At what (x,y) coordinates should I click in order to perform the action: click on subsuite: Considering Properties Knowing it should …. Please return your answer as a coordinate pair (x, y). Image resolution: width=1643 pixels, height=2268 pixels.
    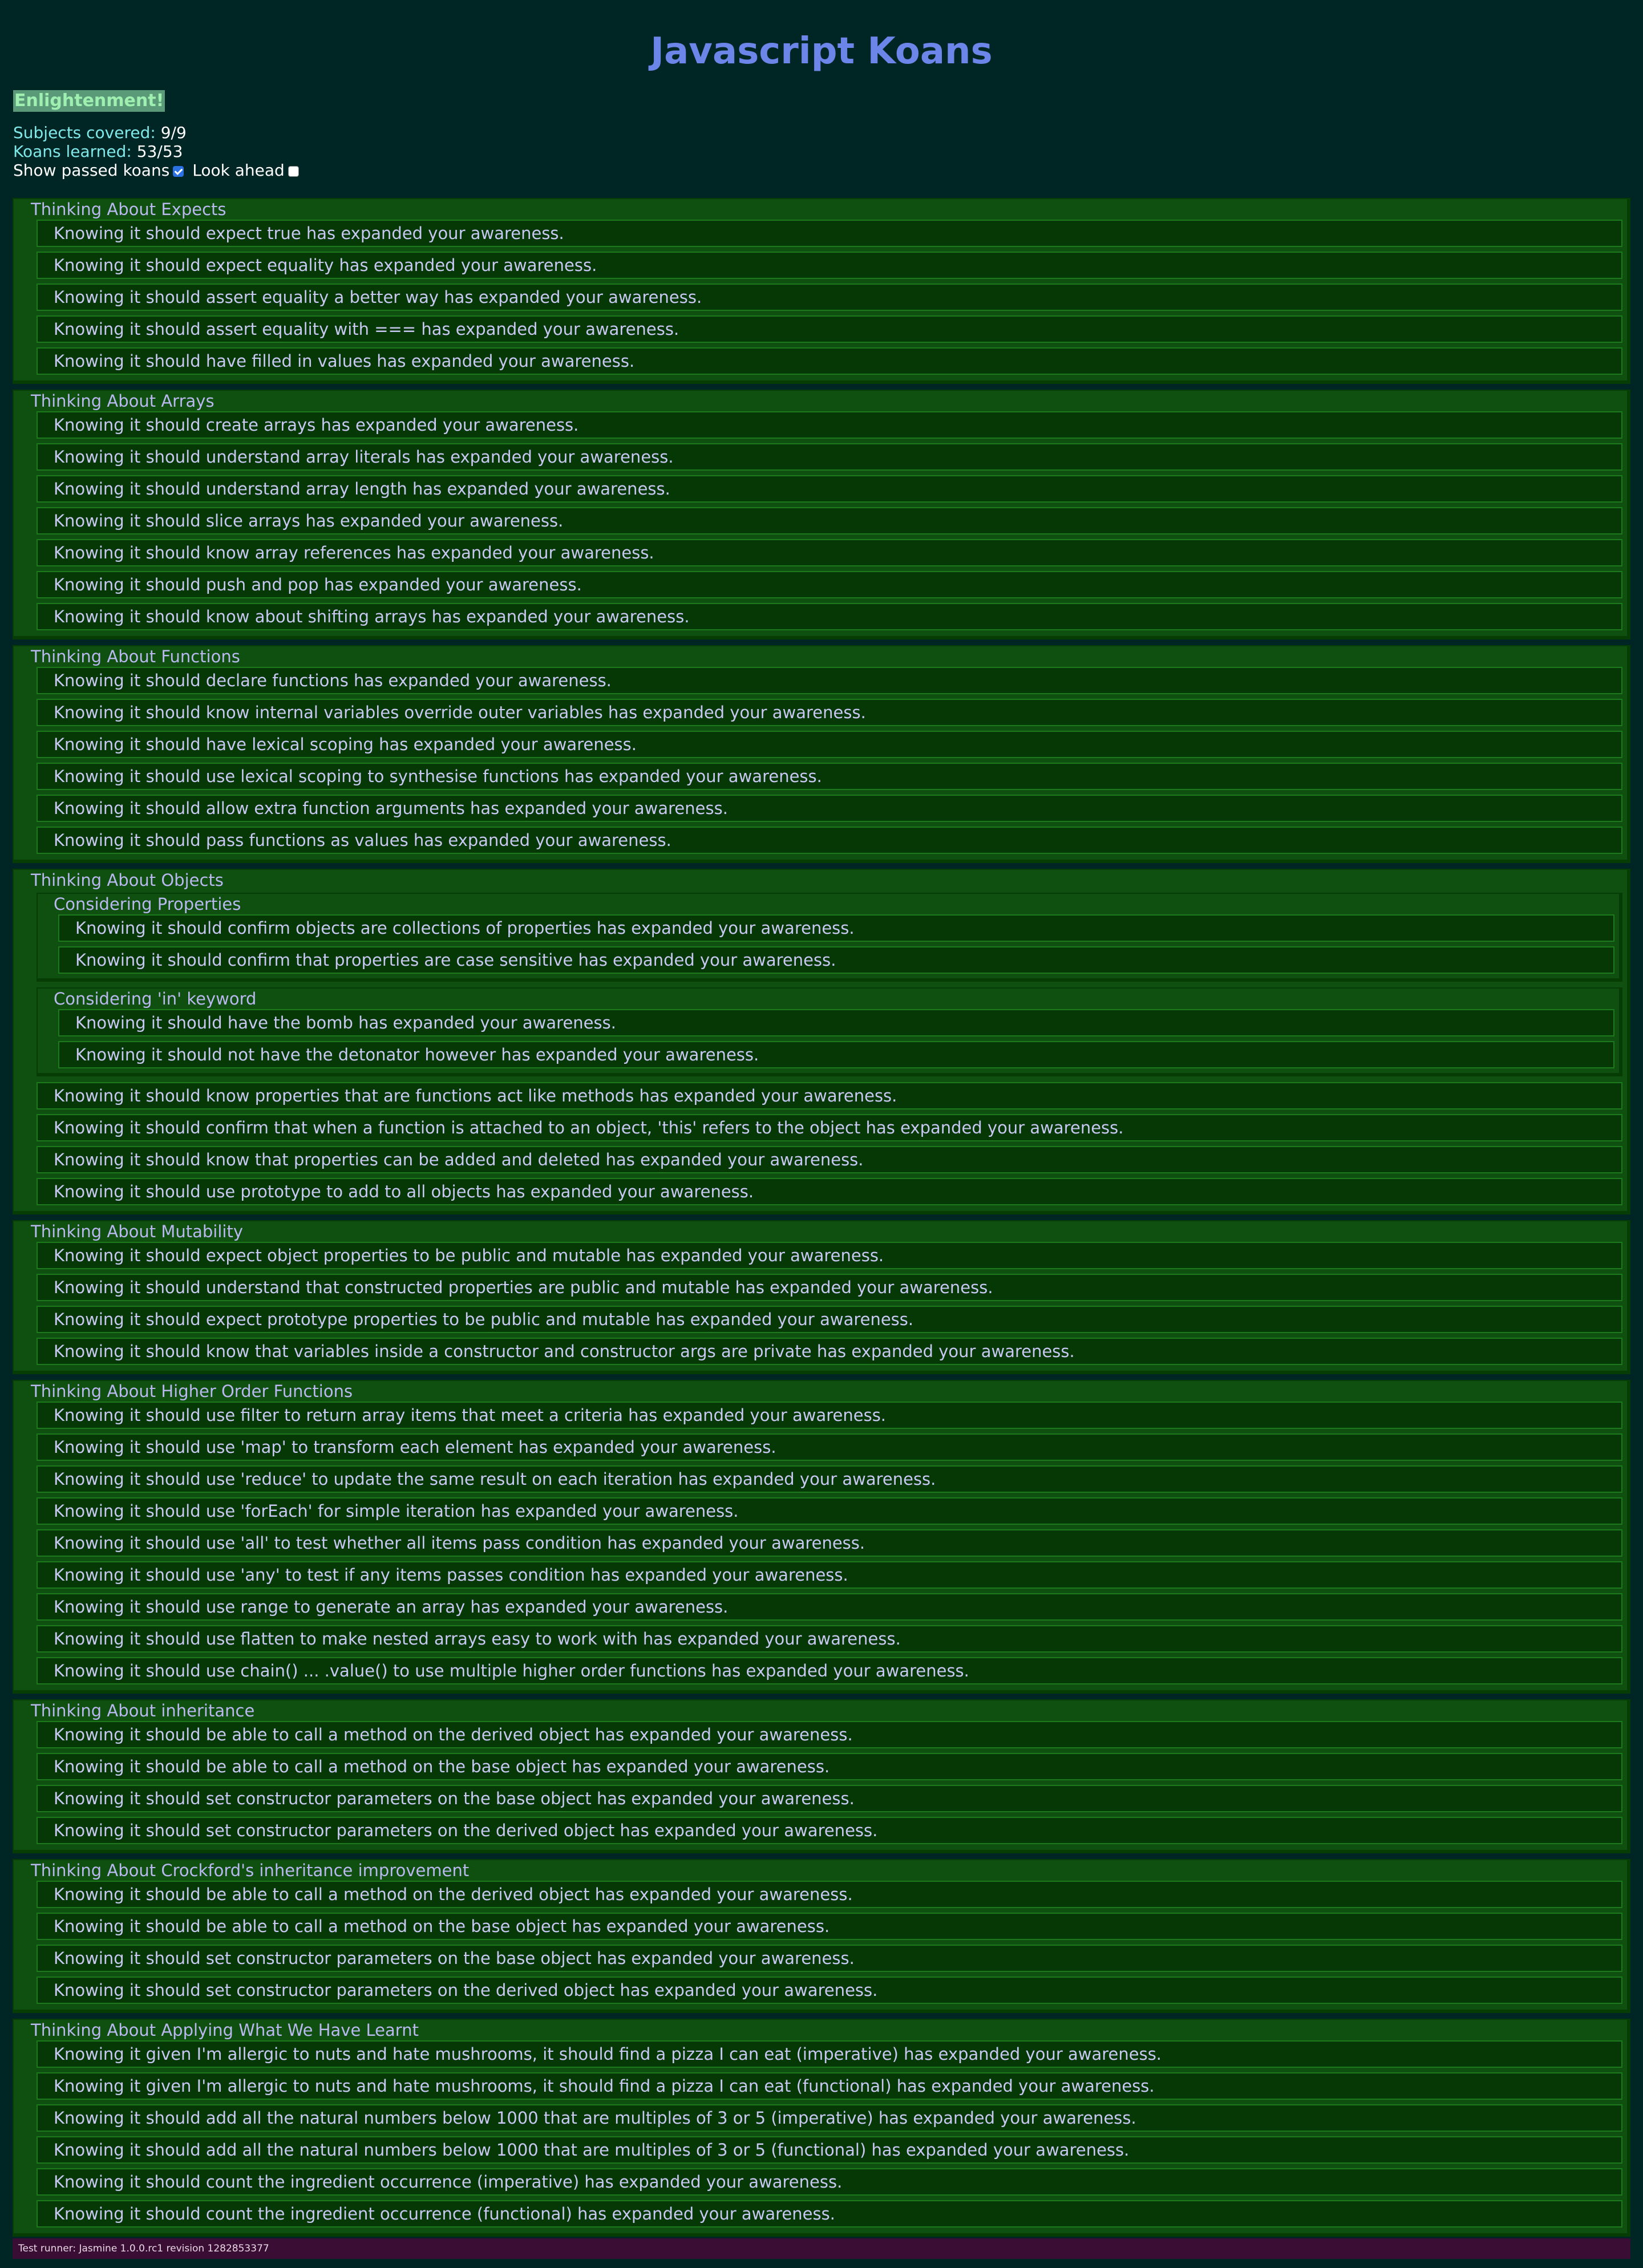
    Looking at the image, I should click on (830, 937).